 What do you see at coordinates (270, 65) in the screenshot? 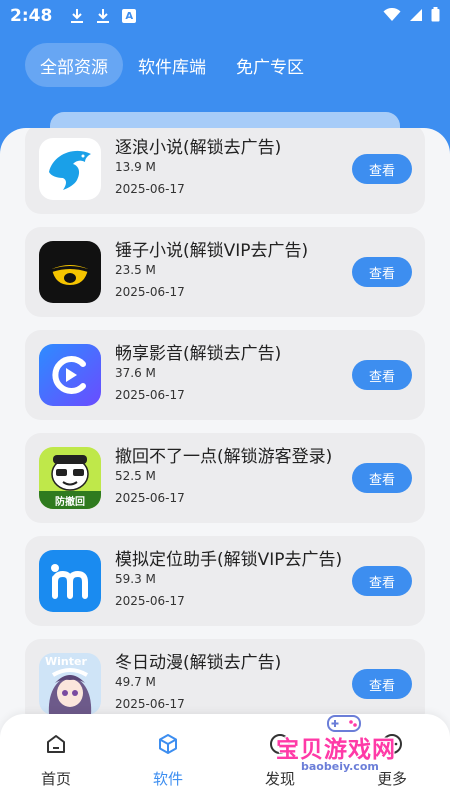
I see `tab-ad-free: 免广专区` at bounding box center [270, 65].